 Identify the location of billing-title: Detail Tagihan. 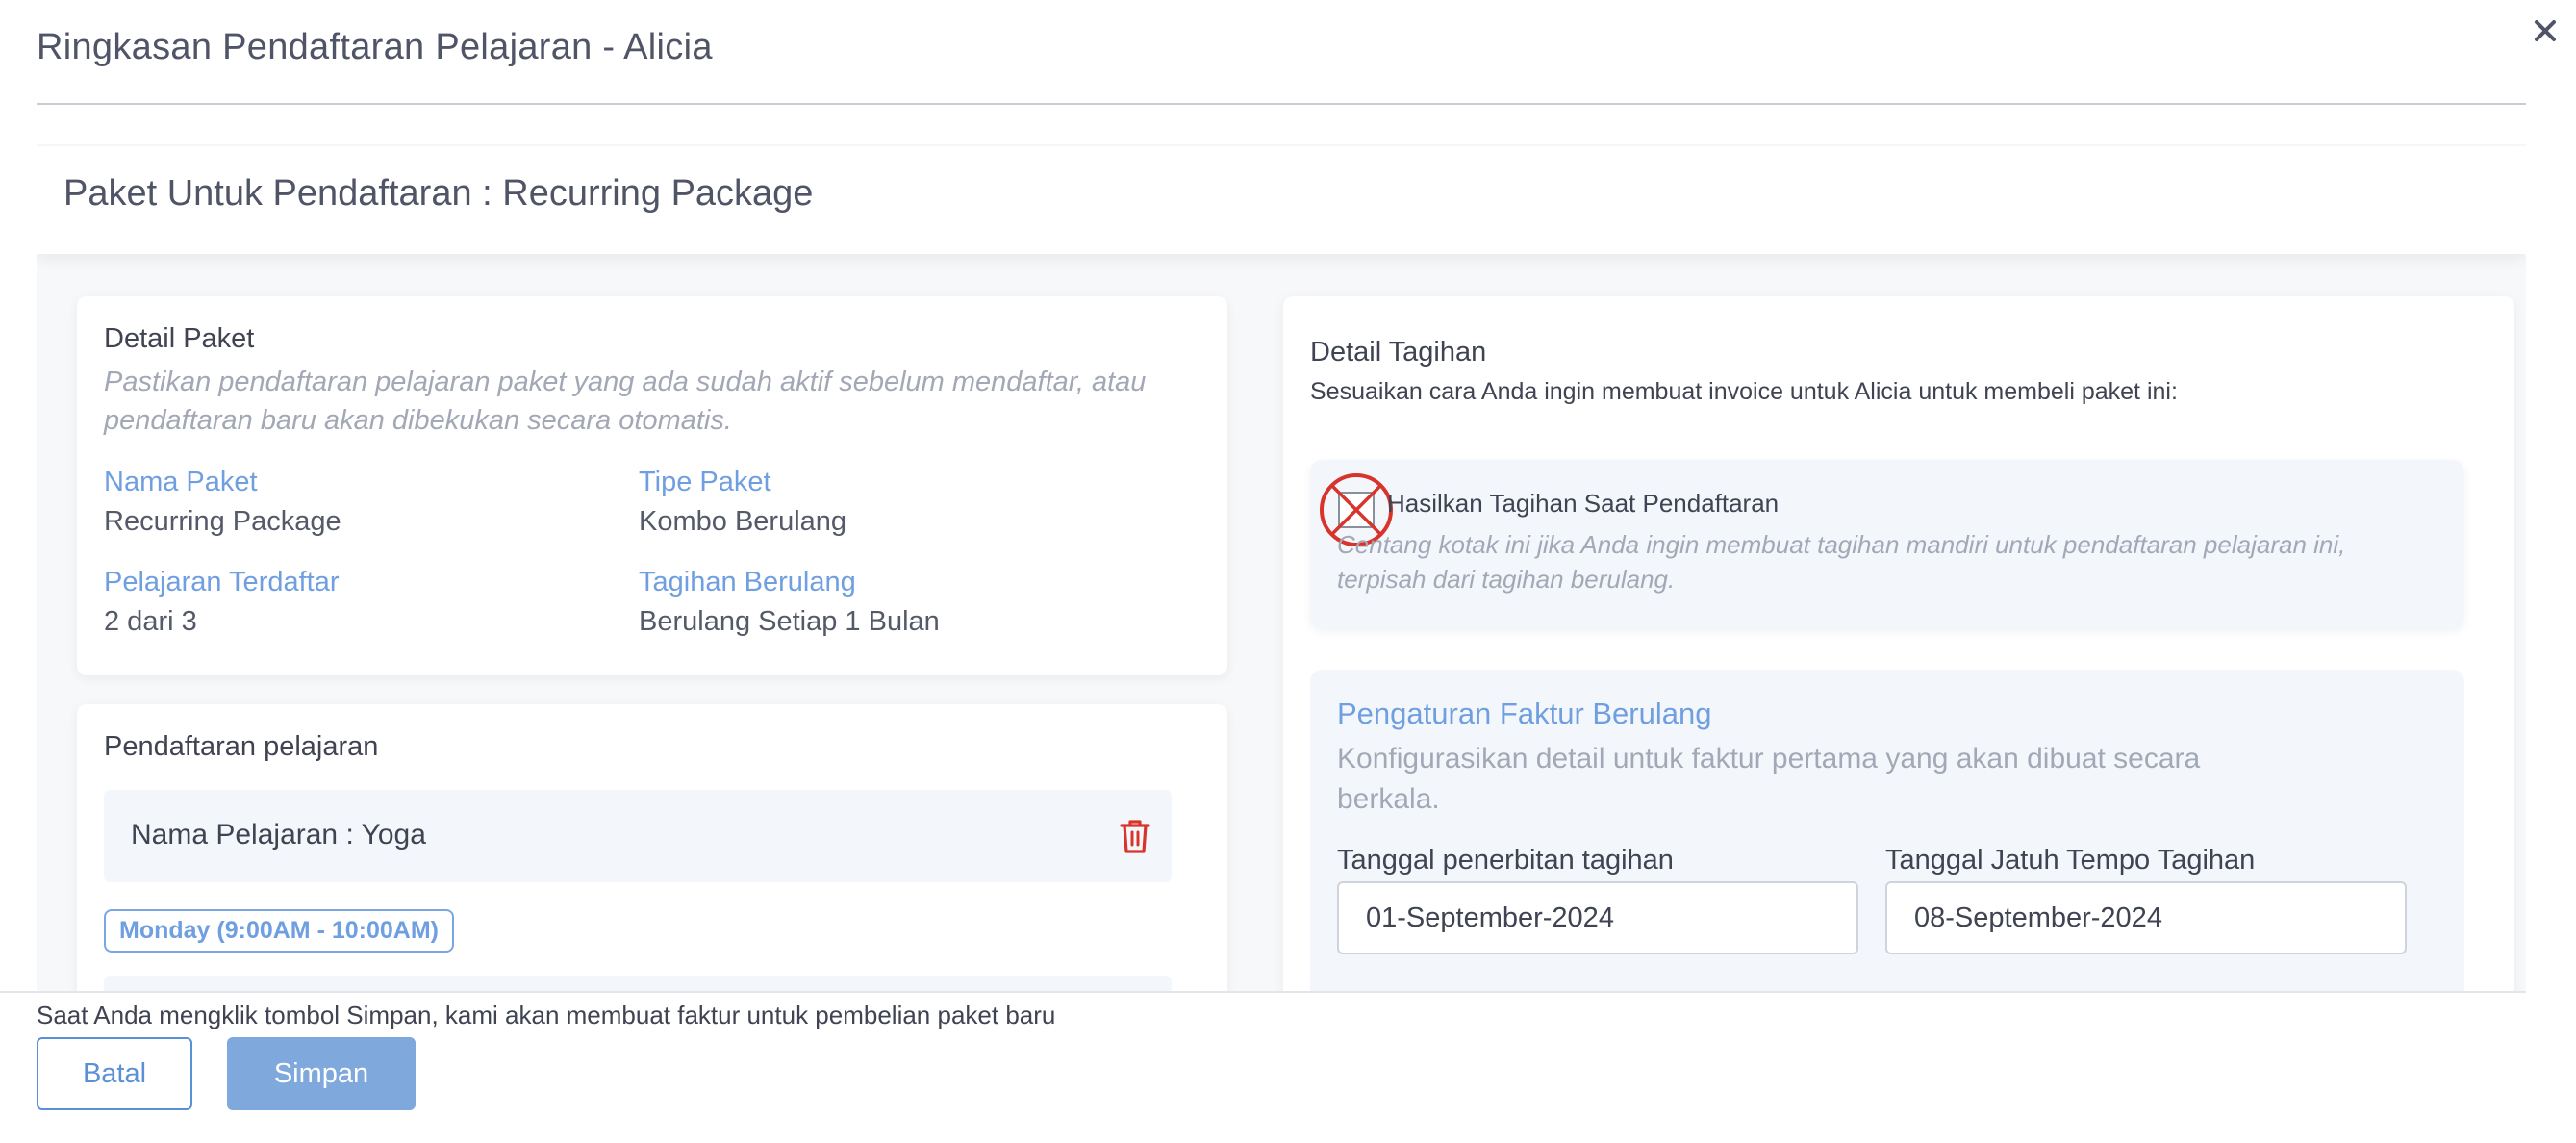
(1398, 352).